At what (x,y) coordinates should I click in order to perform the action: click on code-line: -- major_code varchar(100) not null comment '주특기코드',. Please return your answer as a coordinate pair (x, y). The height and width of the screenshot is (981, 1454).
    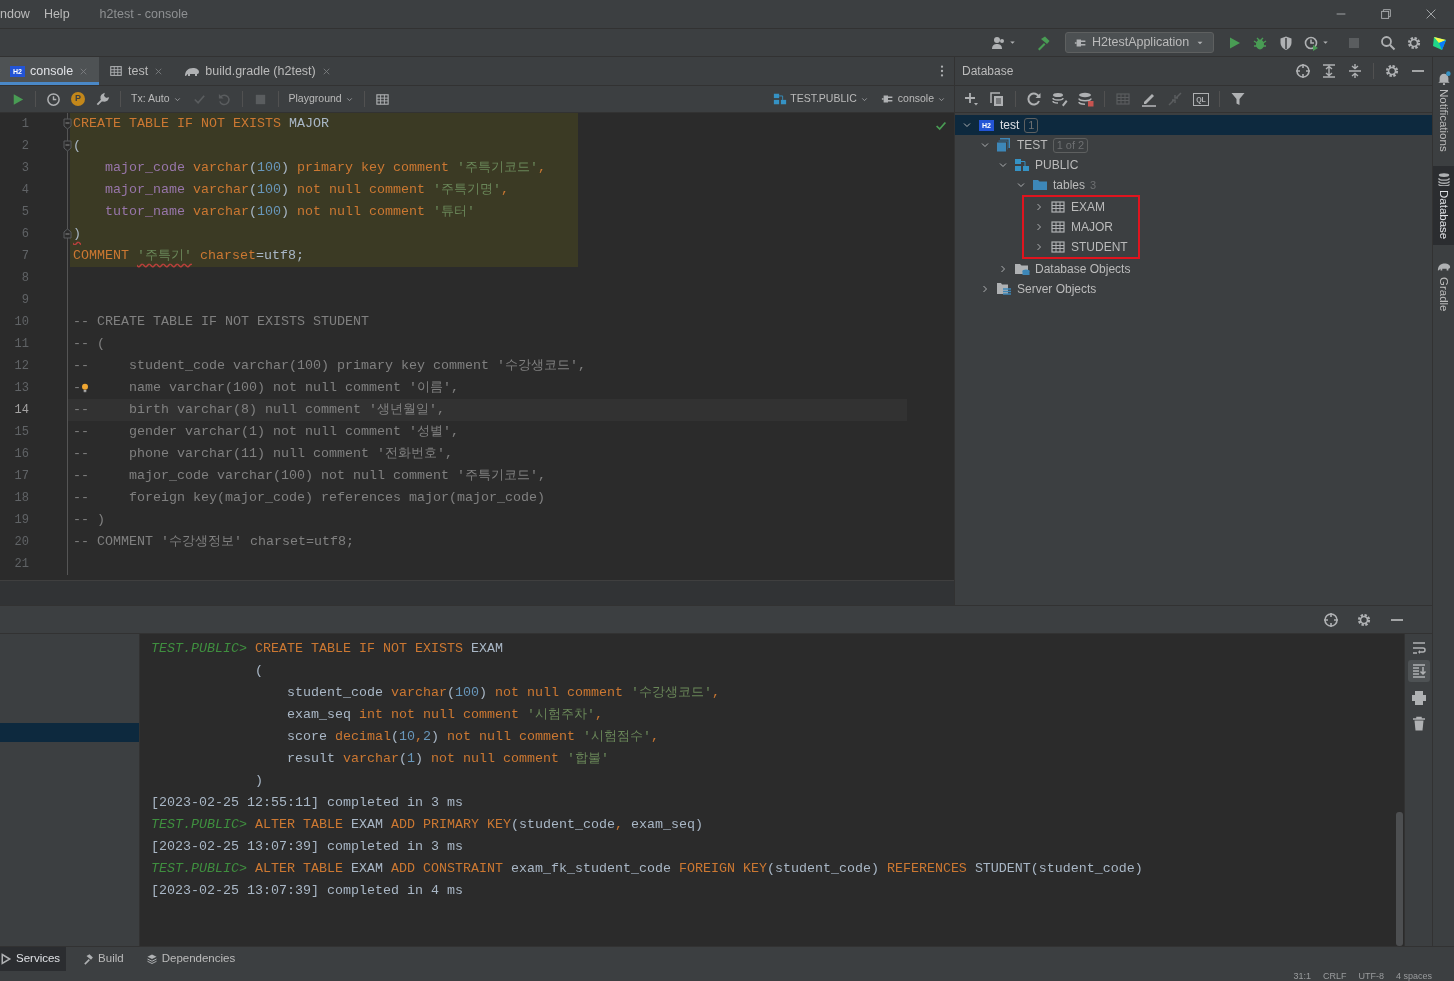
    Looking at the image, I should click on (309, 476).